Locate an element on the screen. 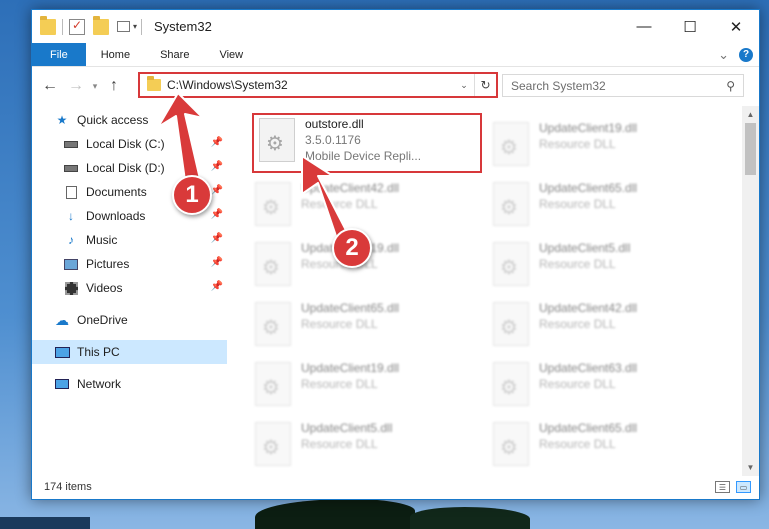  star-icon: ★ is located at coordinates (62, 120).